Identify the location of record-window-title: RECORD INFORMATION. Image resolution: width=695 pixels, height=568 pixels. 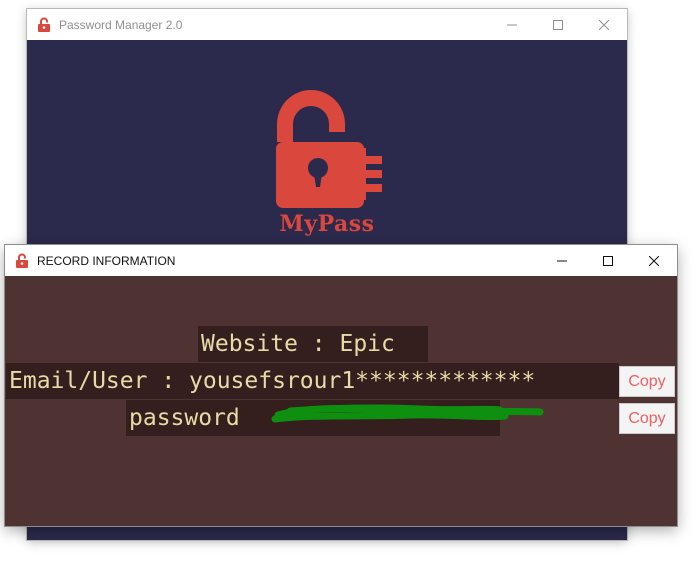
(106, 260).